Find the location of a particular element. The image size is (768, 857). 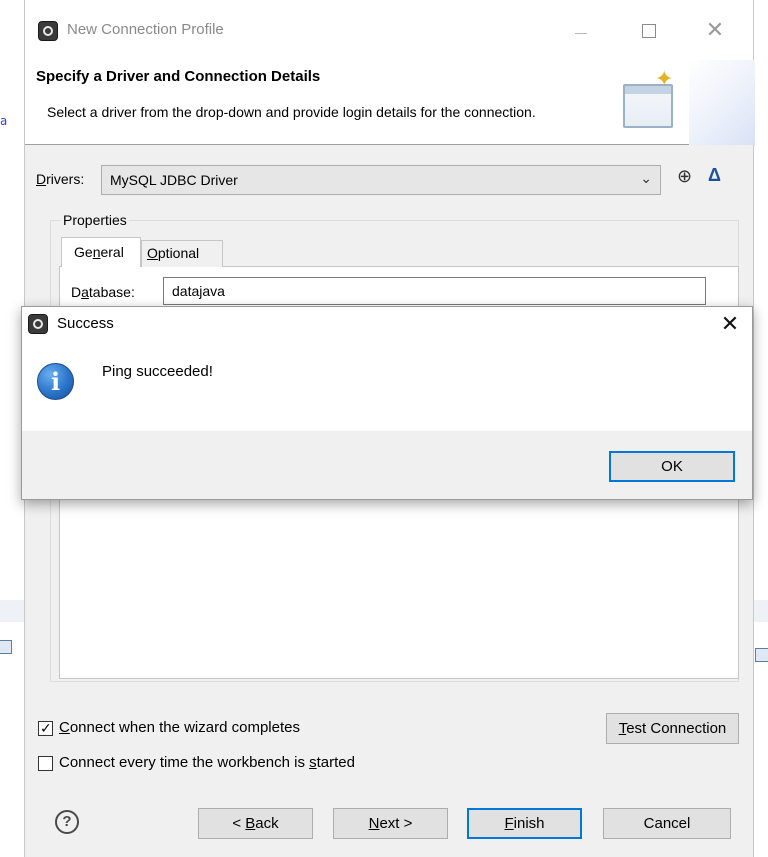

information-icon: i is located at coordinates (55, 381).